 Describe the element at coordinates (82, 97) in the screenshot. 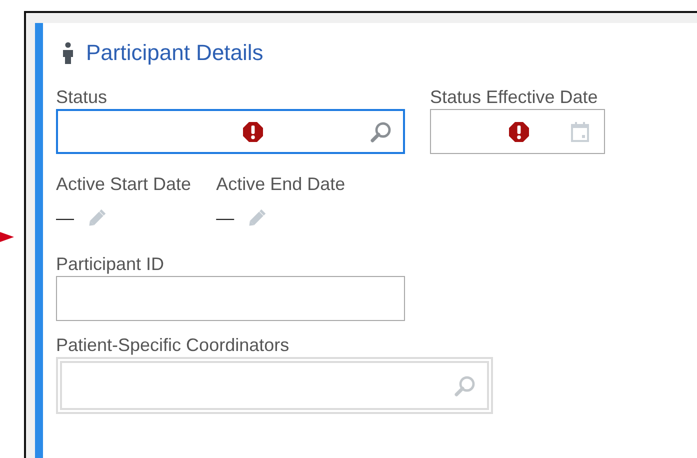

I see `field-label: Status` at that location.